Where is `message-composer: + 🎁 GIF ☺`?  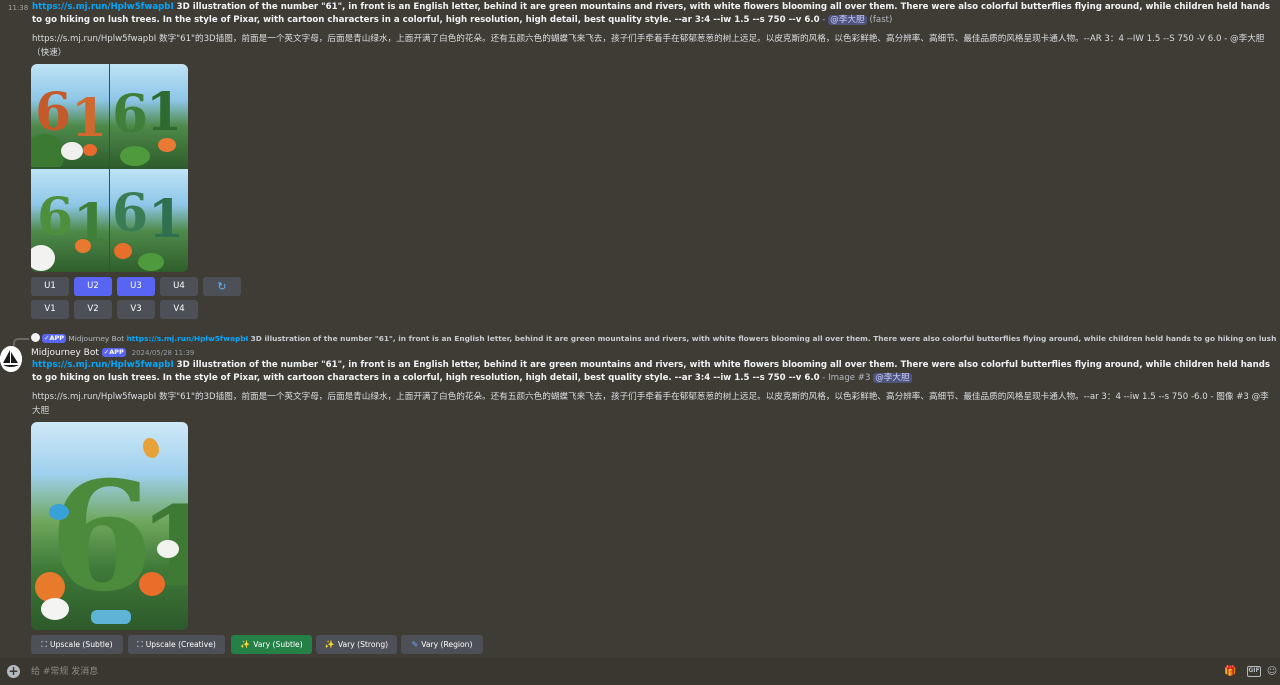 message-composer: + 🎁 GIF ☺ is located at coordinates (640, 671).